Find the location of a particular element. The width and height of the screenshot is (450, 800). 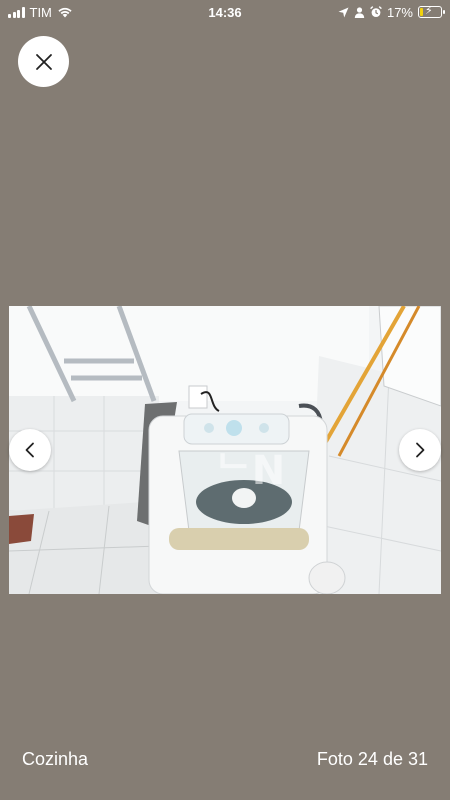

battery-percent: 17% is located at coordinates (399, 12).